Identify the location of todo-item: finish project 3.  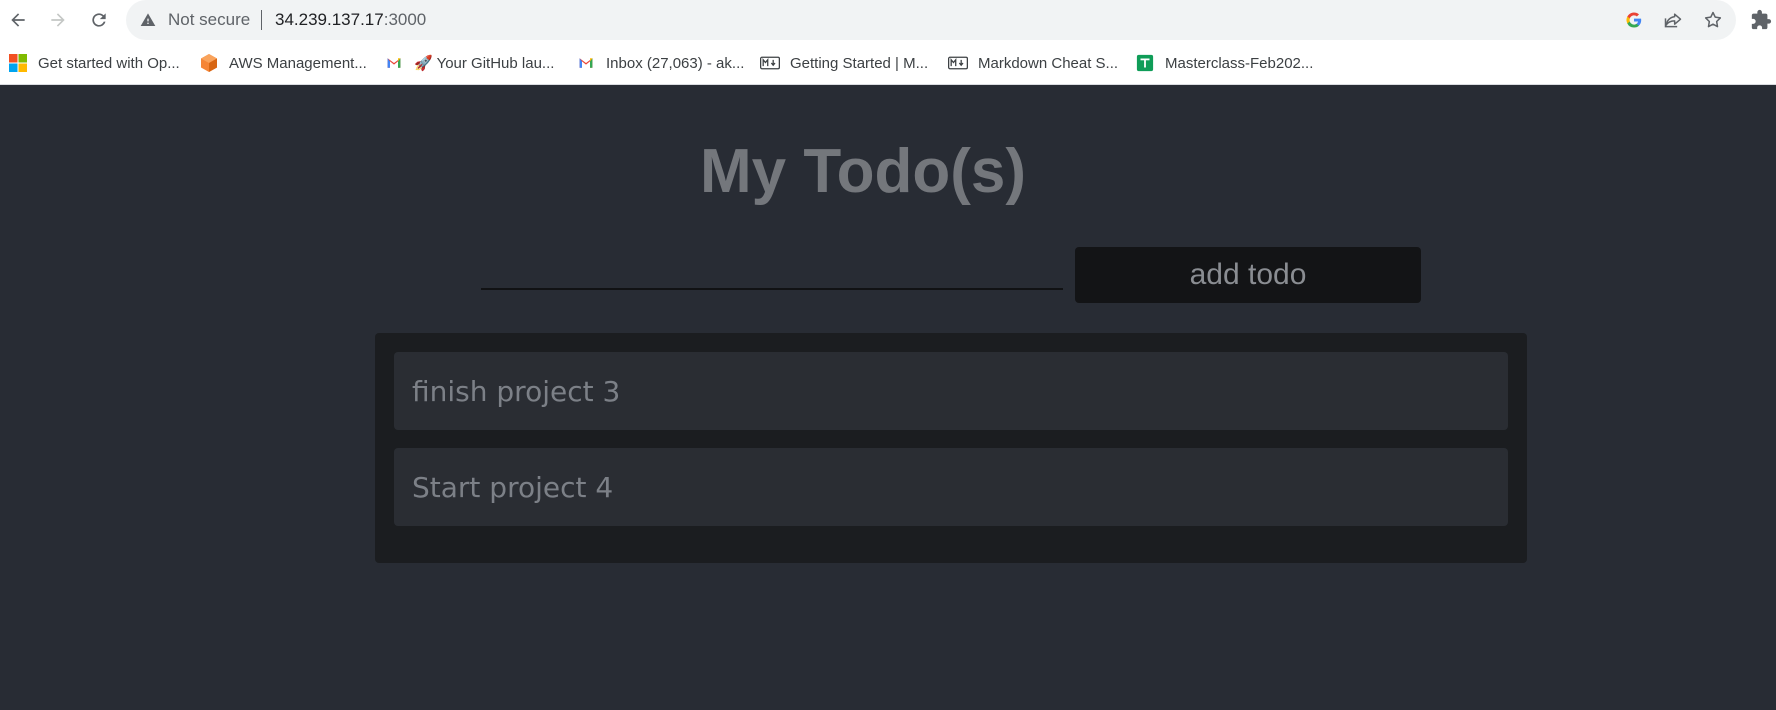
(951, 391).